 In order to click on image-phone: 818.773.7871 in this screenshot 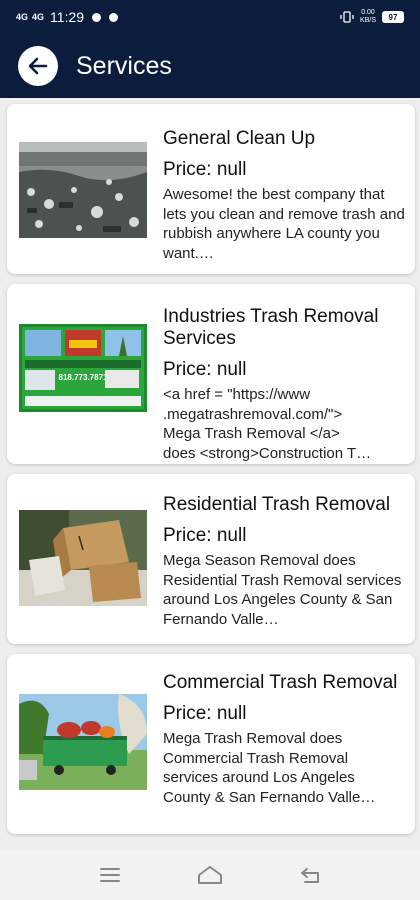, I will do `click(83, 377)`.